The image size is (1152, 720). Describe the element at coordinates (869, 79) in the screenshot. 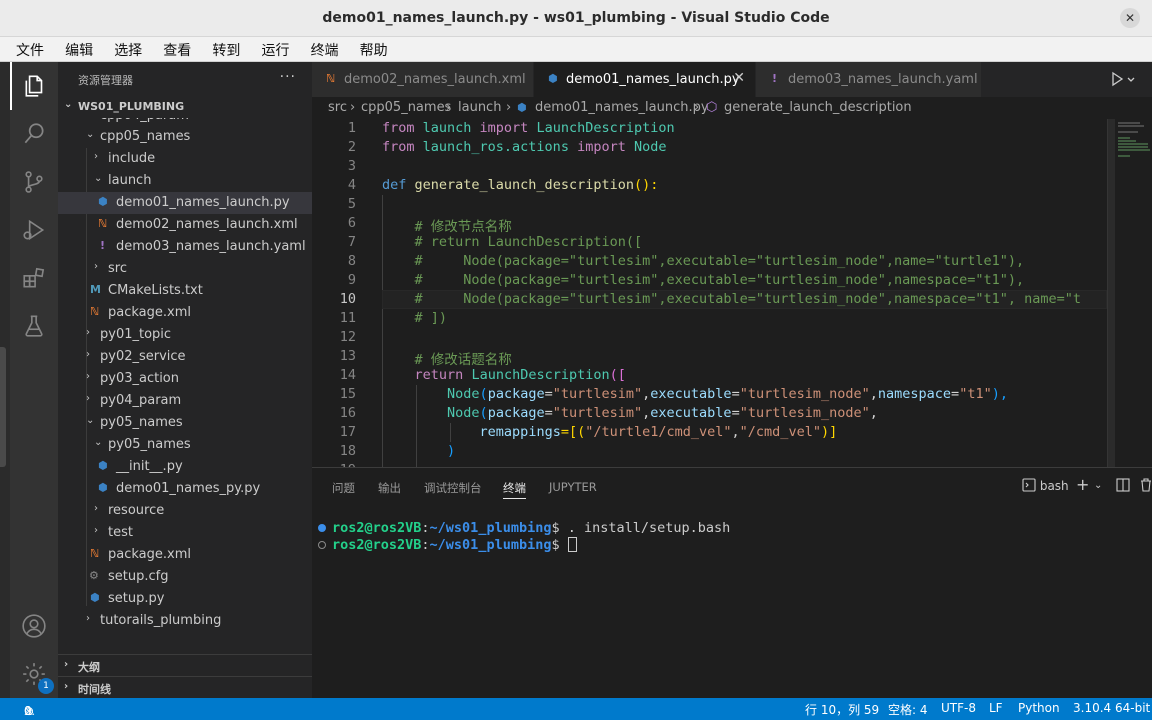

I see `tab-demo03-names-launch-yaml: ! demo03_names_launch.yaml` at that location.